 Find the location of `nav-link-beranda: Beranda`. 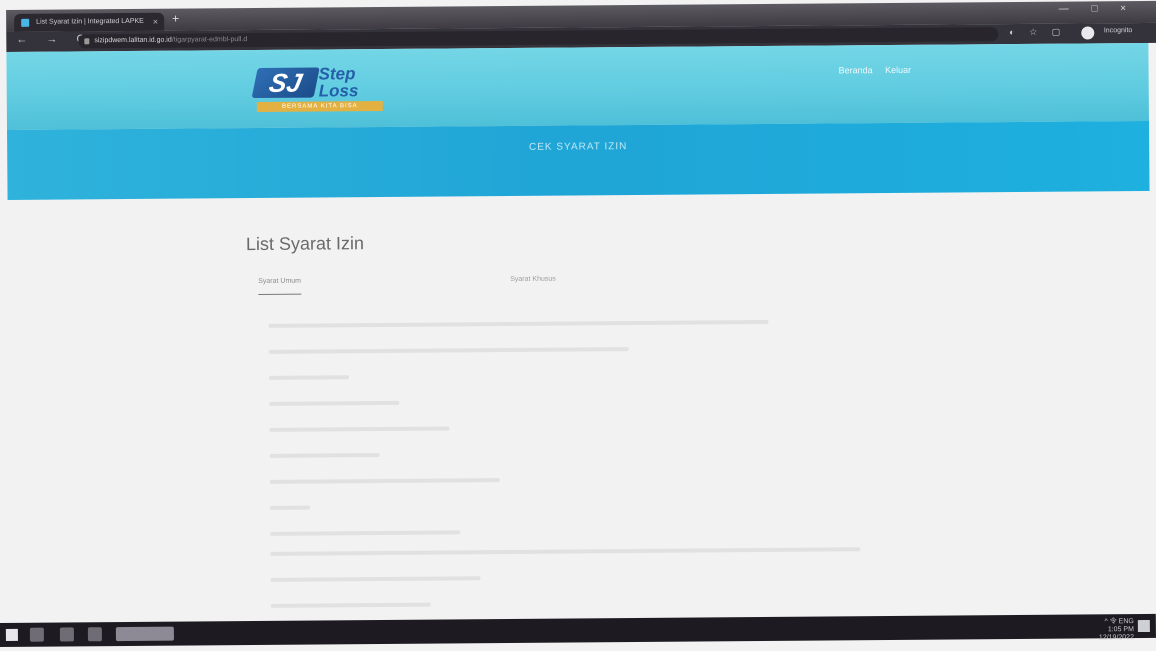

nav-link-beranda: Beranda is located at coordinates (856, 70).